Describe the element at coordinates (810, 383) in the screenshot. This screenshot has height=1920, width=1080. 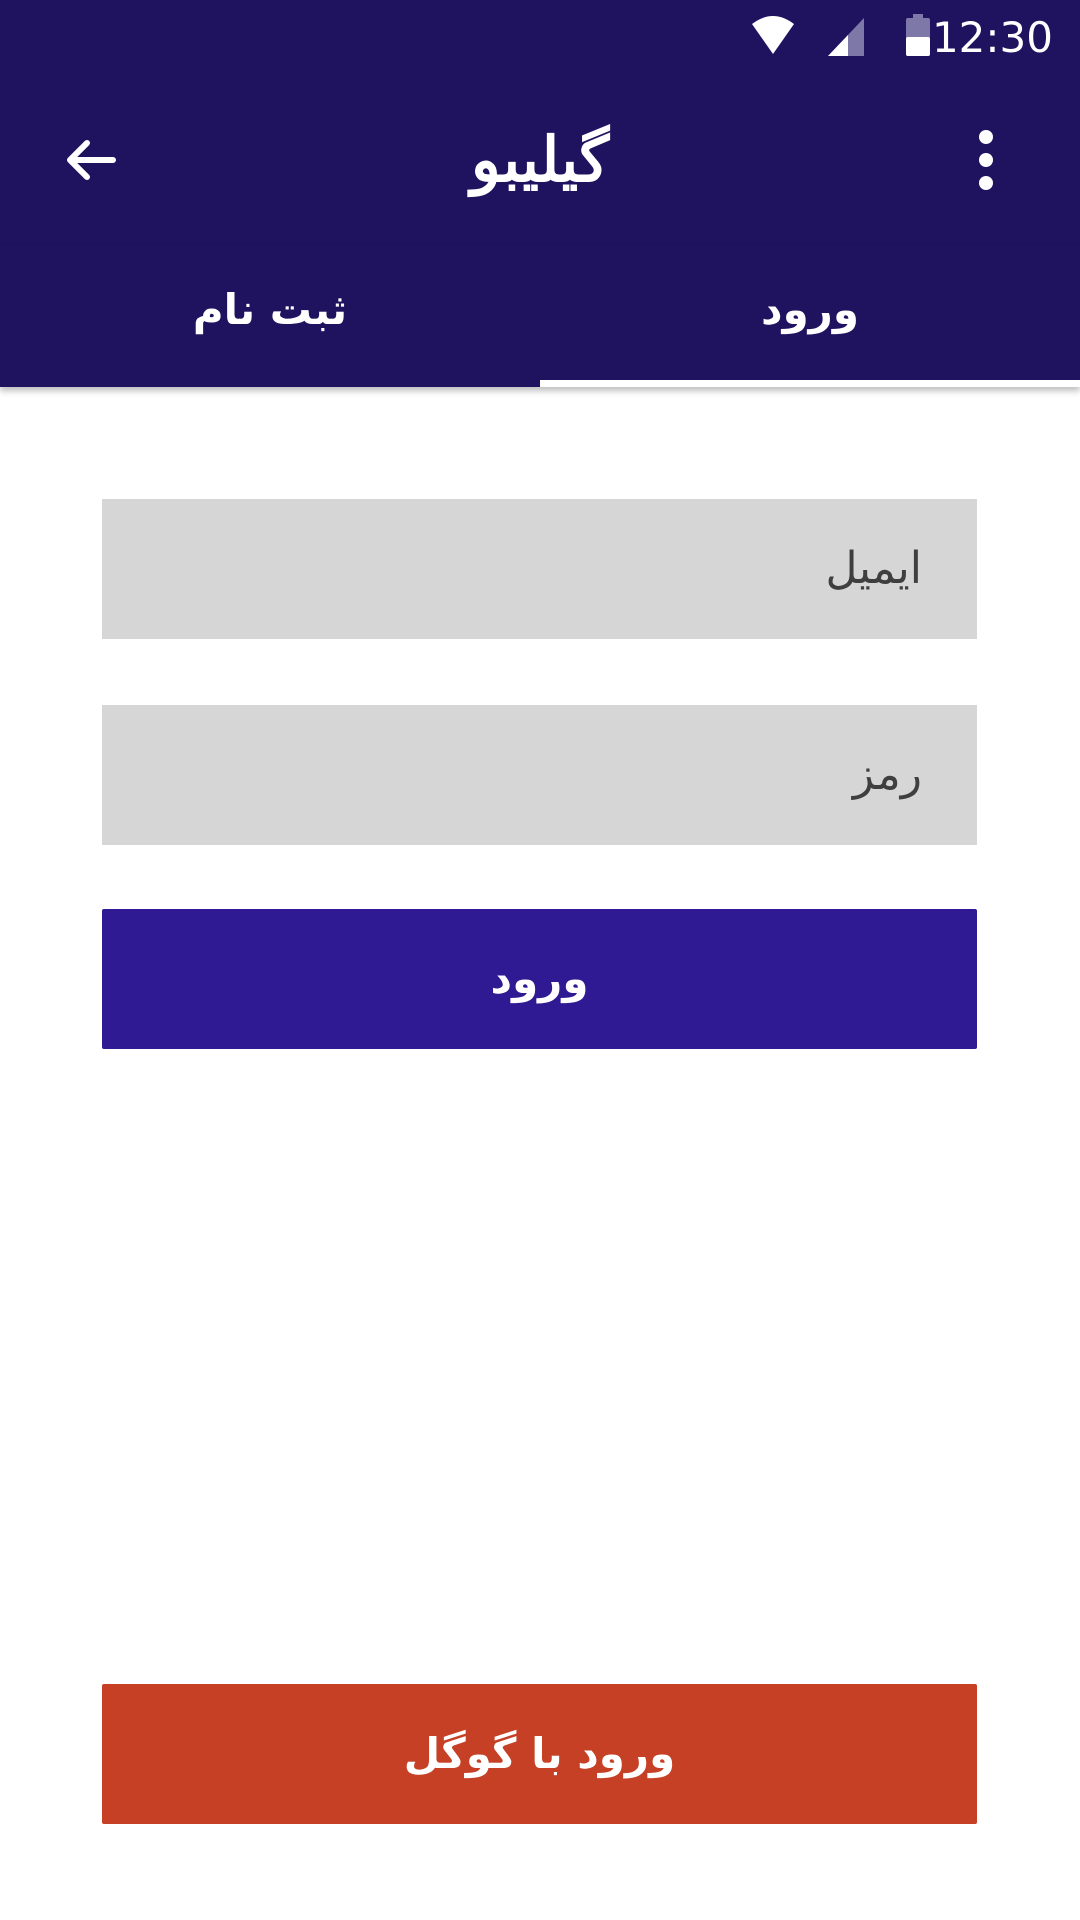
I see `tab-selected-indicator` at that location.